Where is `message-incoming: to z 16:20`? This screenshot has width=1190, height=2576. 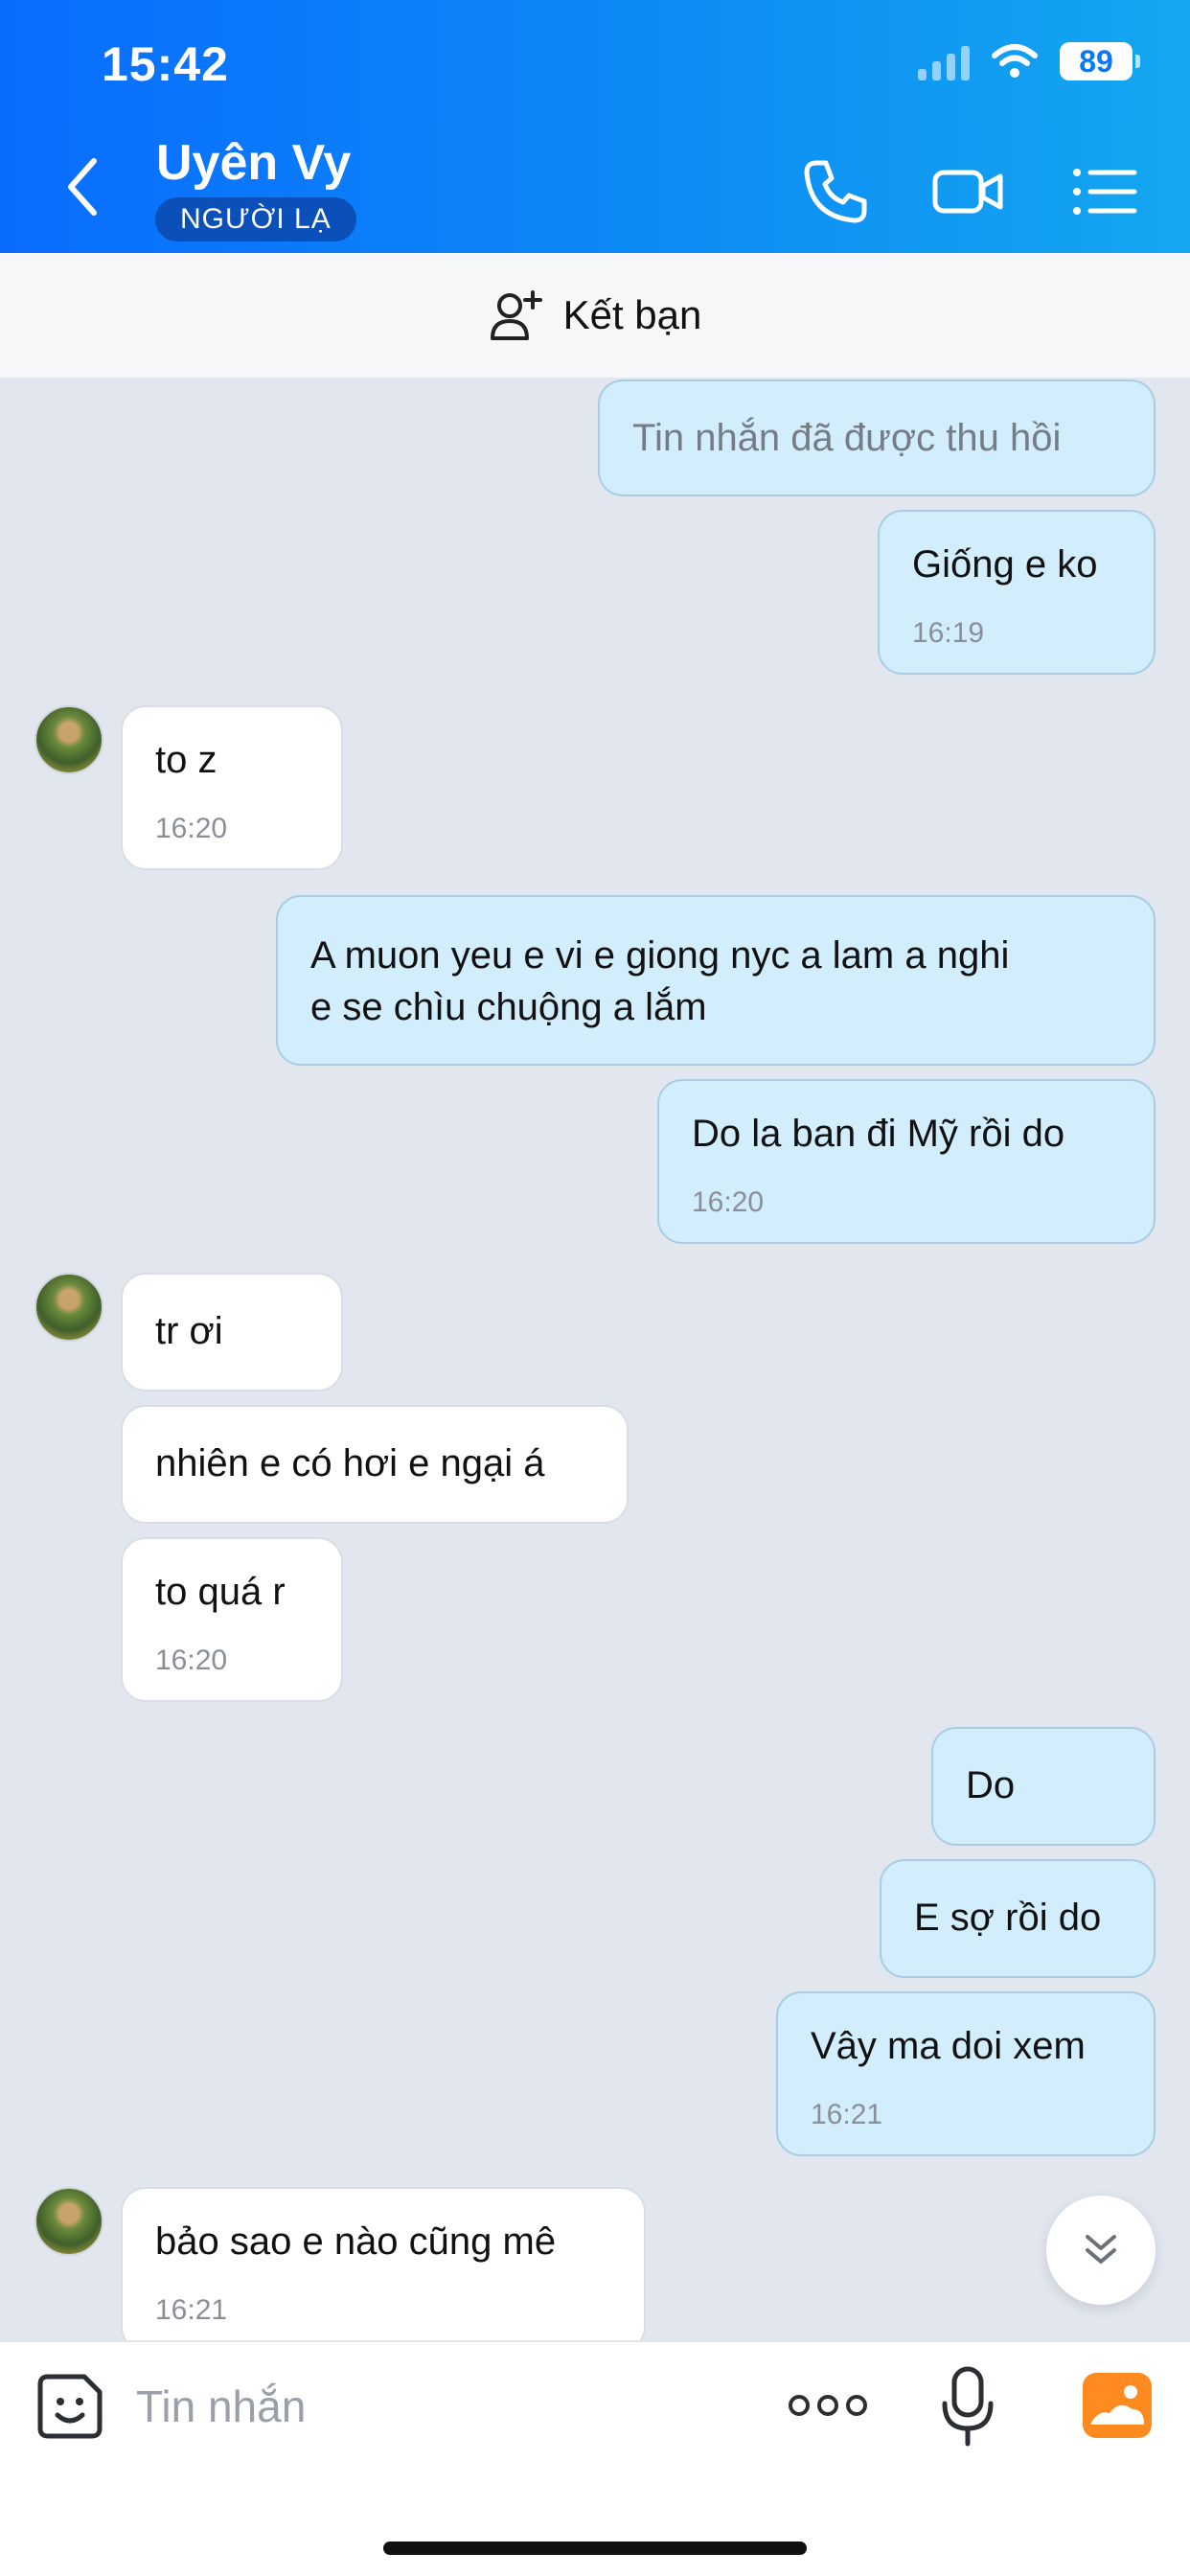
message-incoming: to z 16:20 is located at coordinates (232, 787).